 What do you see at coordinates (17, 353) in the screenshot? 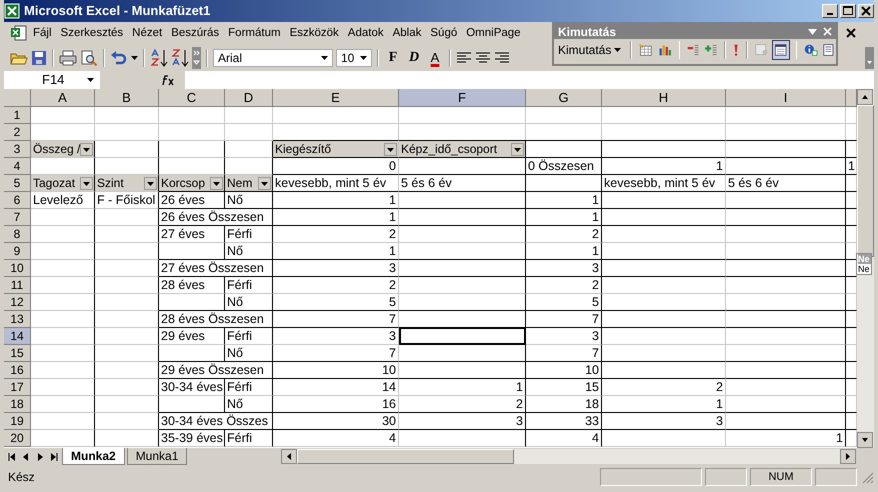
I see `row-header: 15` at bounding box center [17, 353].